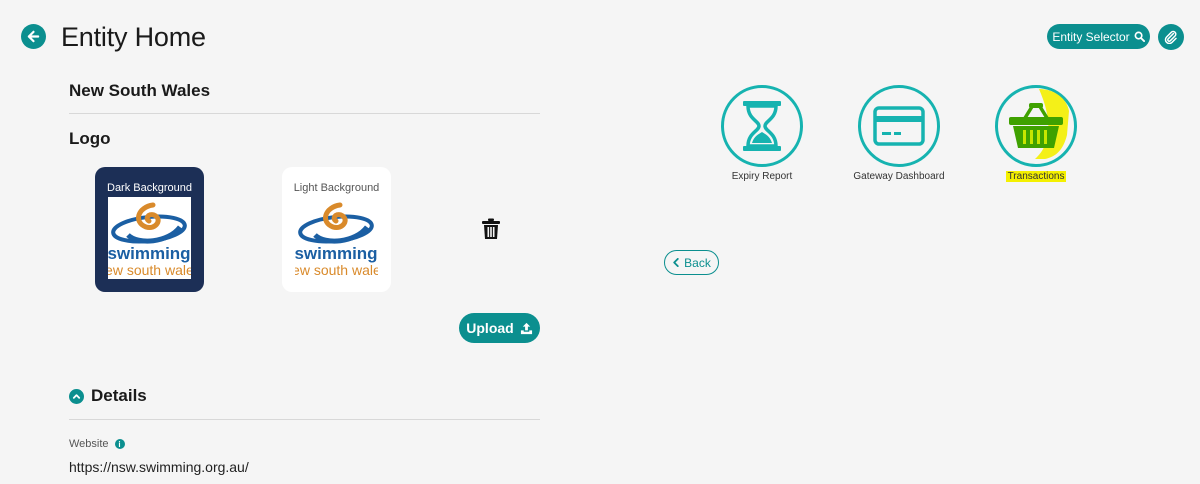 The width and height of the screenshot is (1200, 484). I want to click on attachment-button, so click(1171, 37).